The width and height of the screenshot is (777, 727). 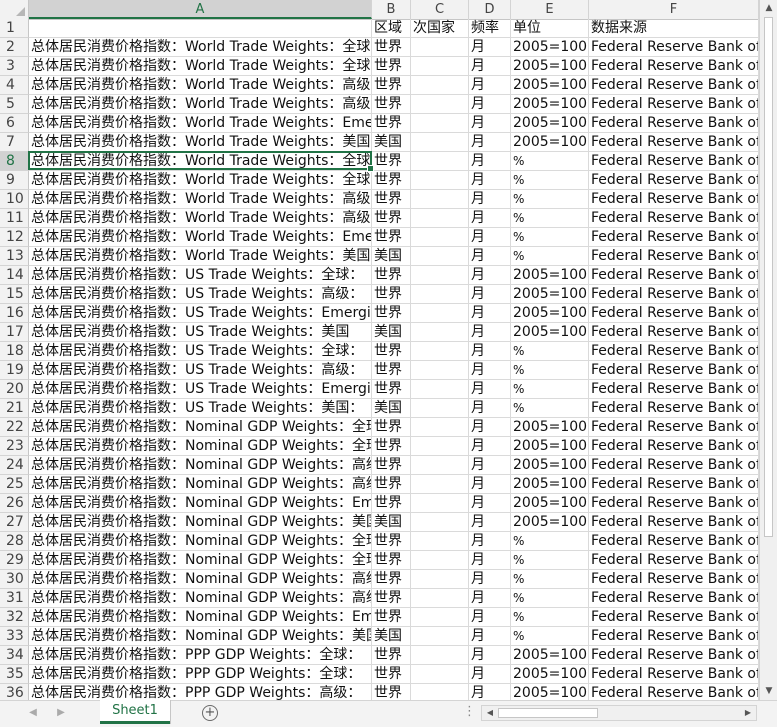 What do you see at coordinates (14, 66) in the screenshot?
I see `row-number: 3` at bounding box center [14, 66].